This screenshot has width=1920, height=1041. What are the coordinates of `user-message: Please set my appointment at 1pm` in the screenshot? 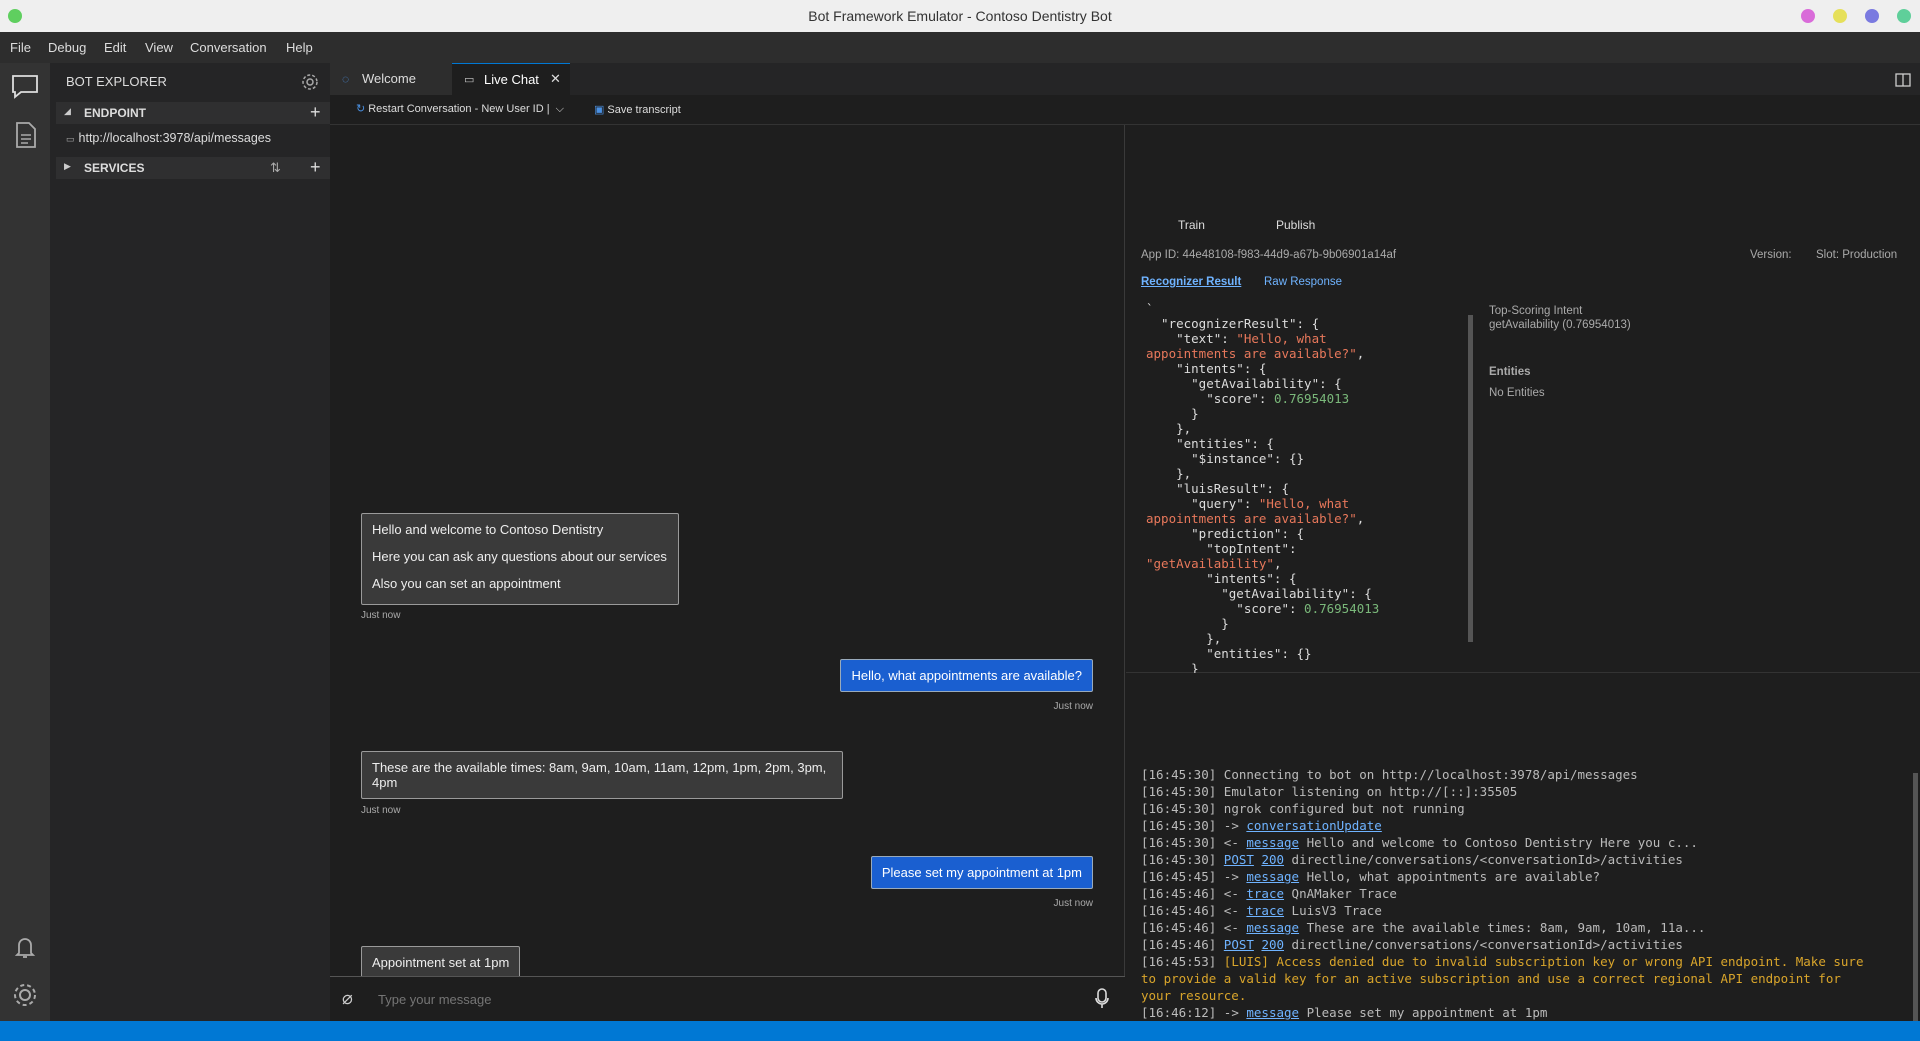 It's located at (981, 872).